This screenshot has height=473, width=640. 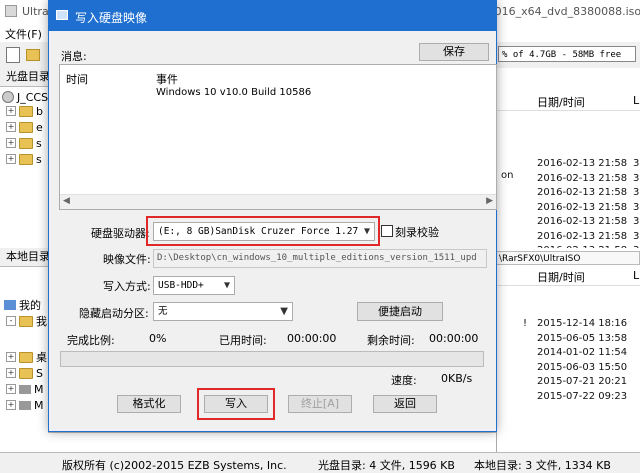 I want to click on back-button: 返回, so click(x=405, y=404).